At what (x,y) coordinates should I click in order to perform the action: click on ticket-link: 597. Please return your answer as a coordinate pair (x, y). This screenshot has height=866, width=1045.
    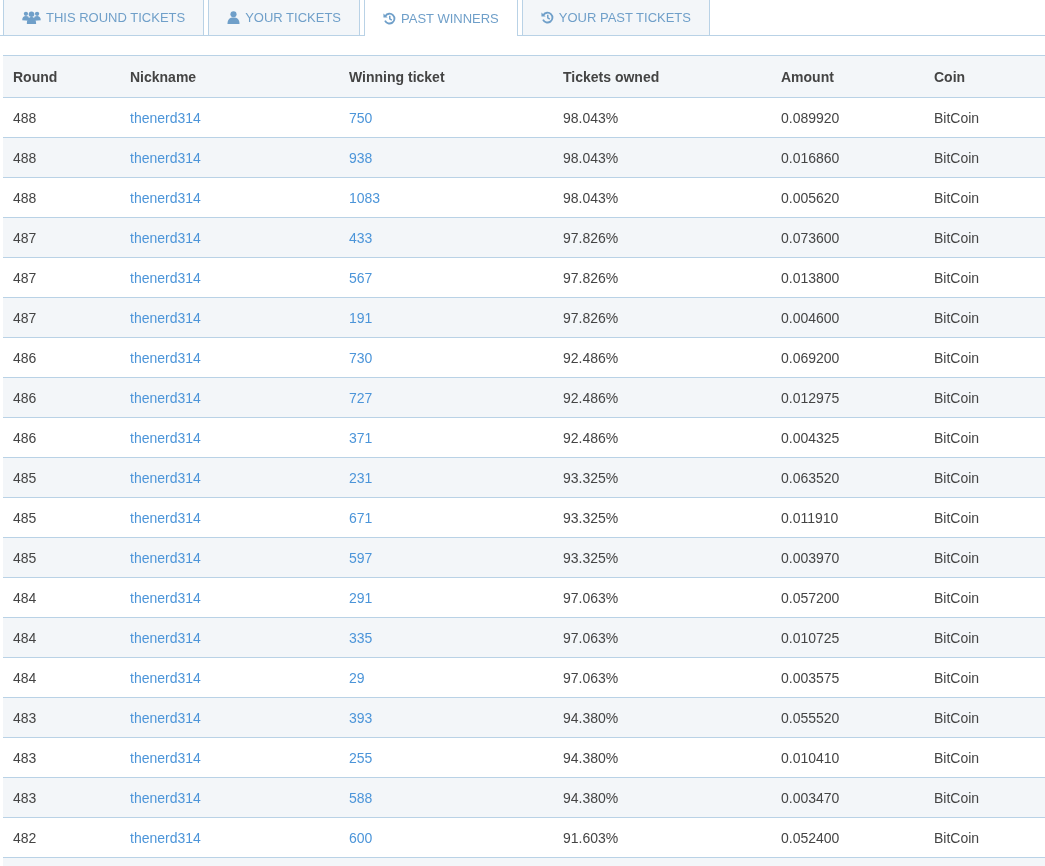
    Looking at the image, I should click on (361, 557).